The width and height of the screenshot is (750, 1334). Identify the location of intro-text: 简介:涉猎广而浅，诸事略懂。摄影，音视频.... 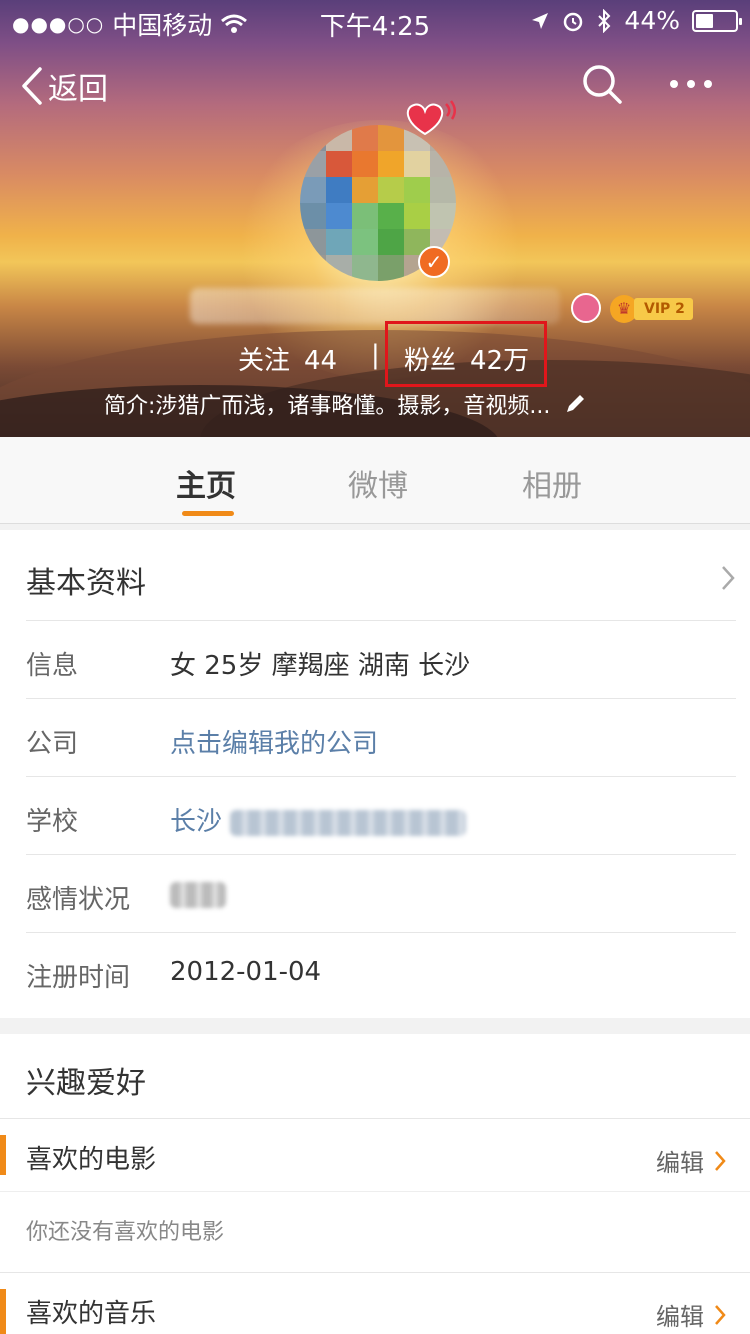
(327, 406).